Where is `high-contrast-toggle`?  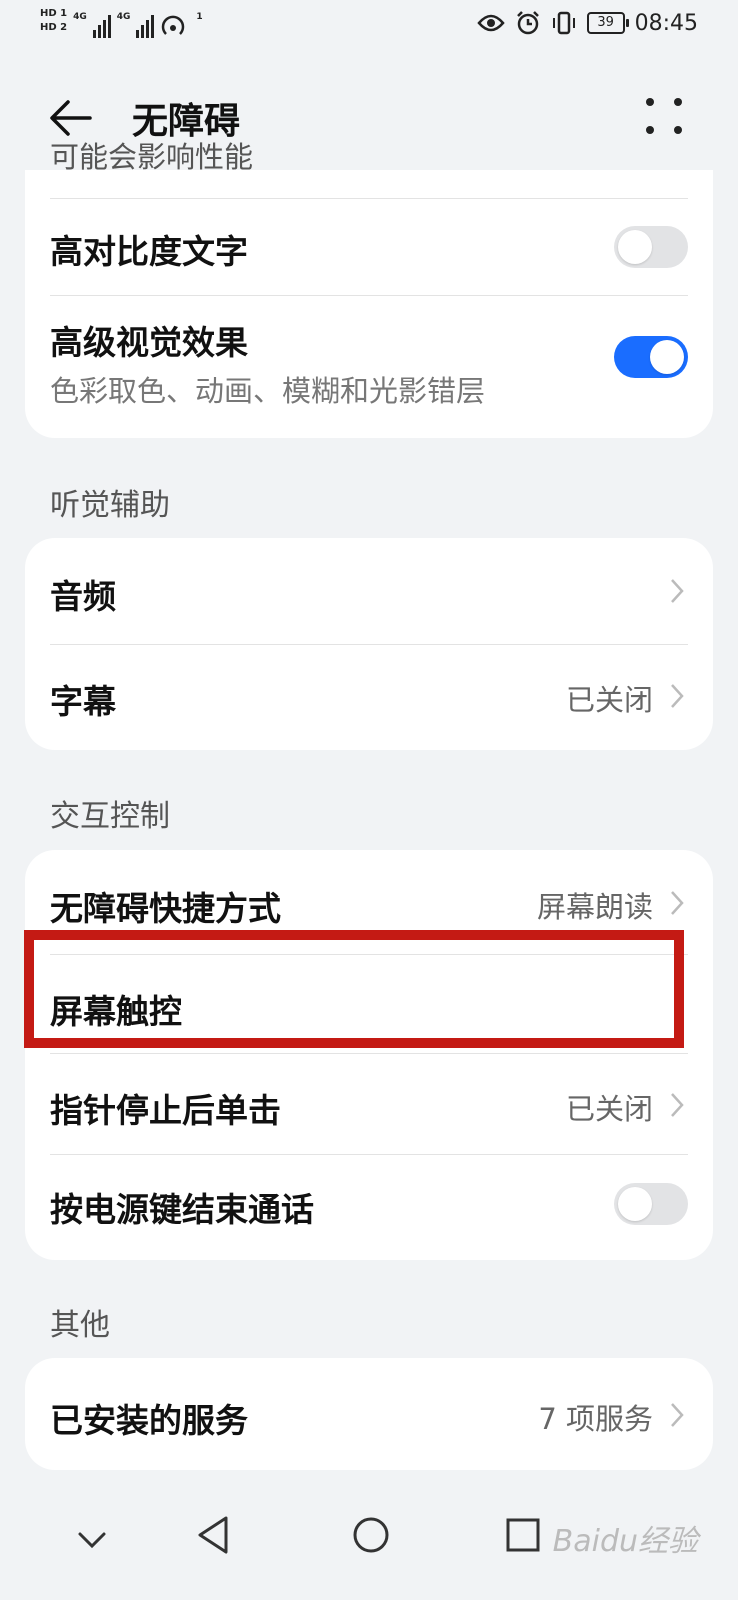
high-contrast-toggle is located at coordinates (651, 247).